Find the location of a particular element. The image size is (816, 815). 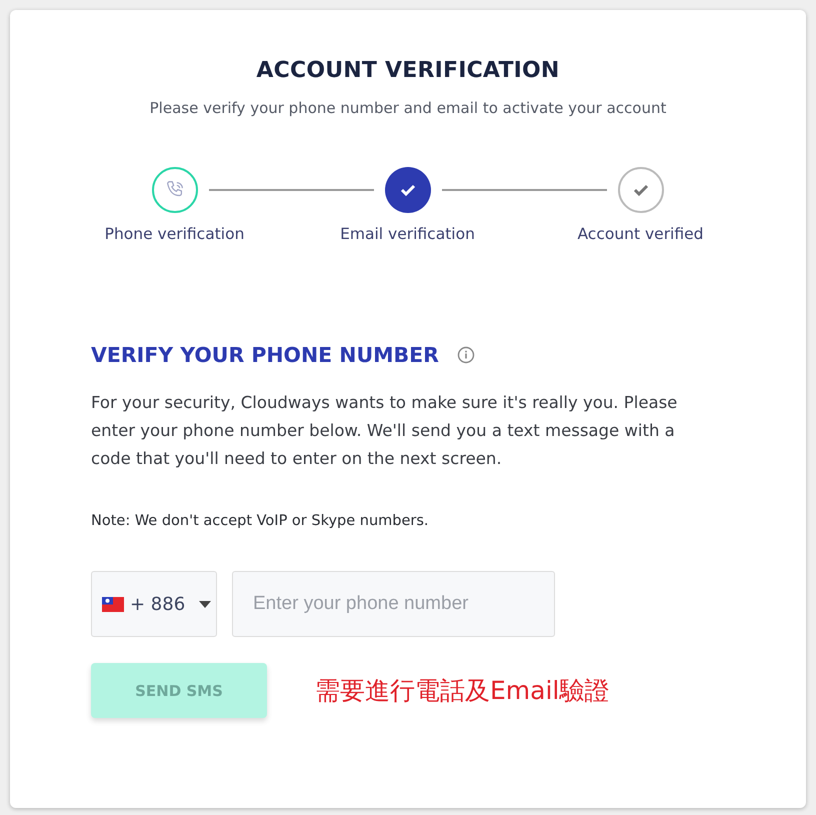

note-text: Note: We don't accept VoIP or Skype numbers. is located at coordinates (260, 521).